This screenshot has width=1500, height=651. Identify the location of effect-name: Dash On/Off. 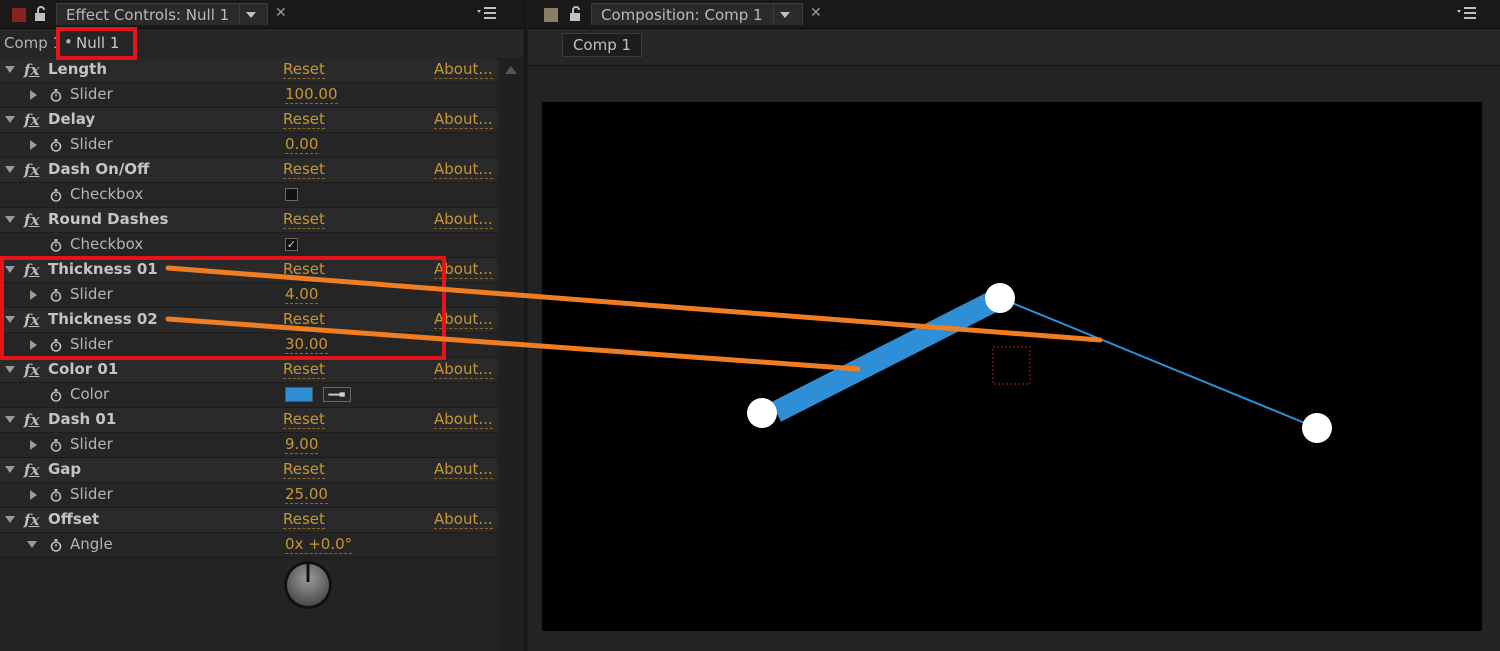
(99, 169).